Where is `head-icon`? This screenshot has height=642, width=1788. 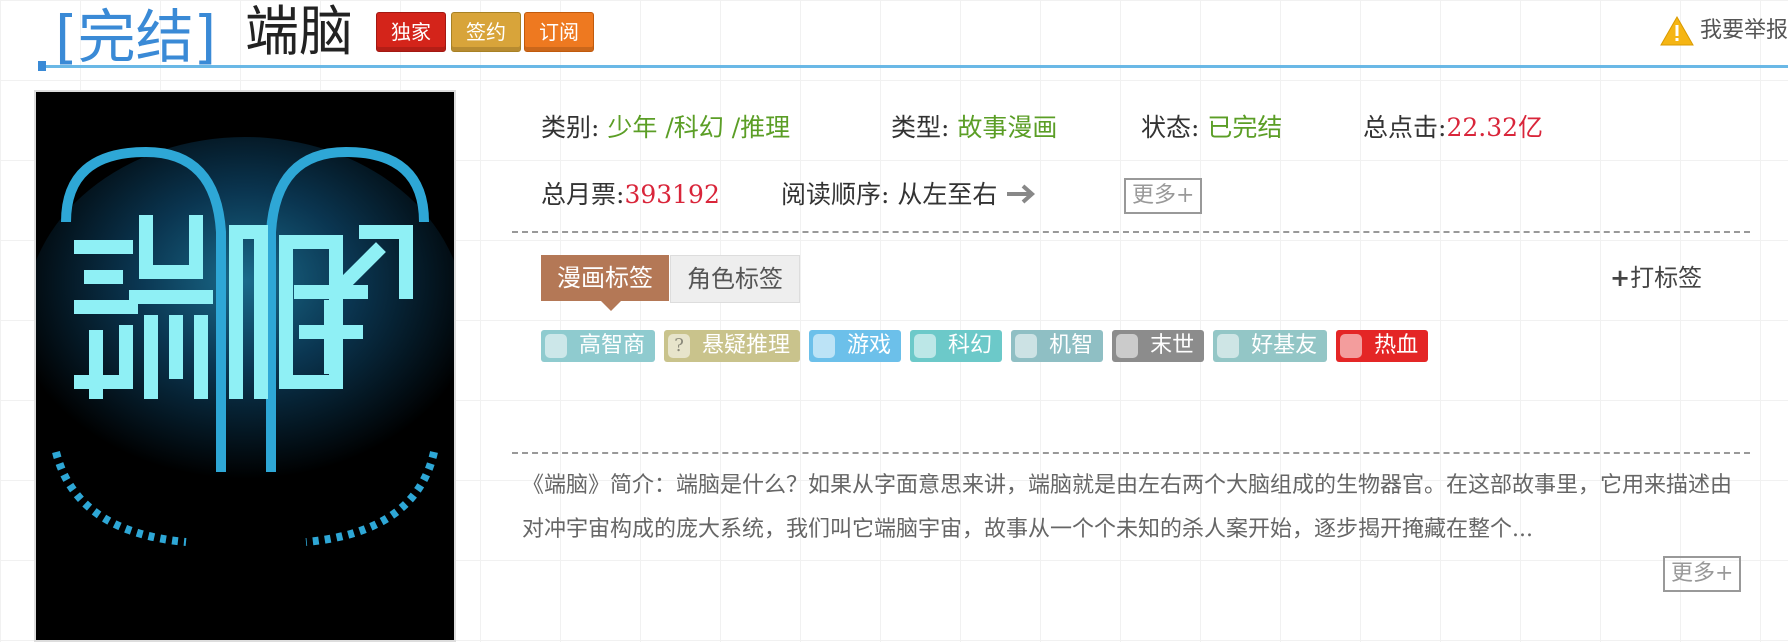 head-icon is located at coordinates (1026, 346).